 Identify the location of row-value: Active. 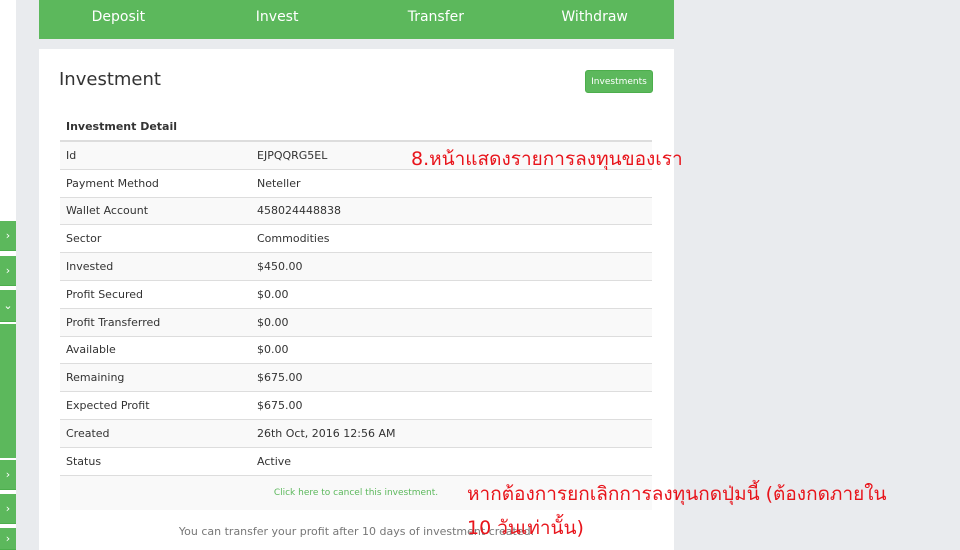
(274, 461).